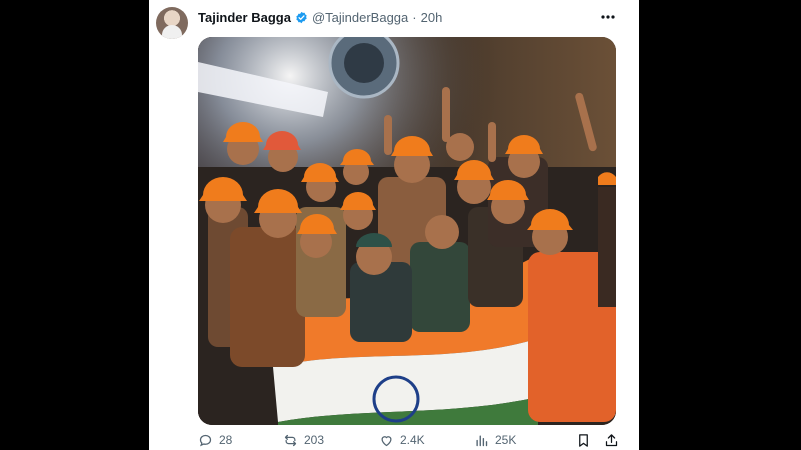 This screenshot has width=801, height=450. What do you see at coordinates (525, 440) in the screenshot?
I see `views-button: 25K` at bounding box center [525, 440].